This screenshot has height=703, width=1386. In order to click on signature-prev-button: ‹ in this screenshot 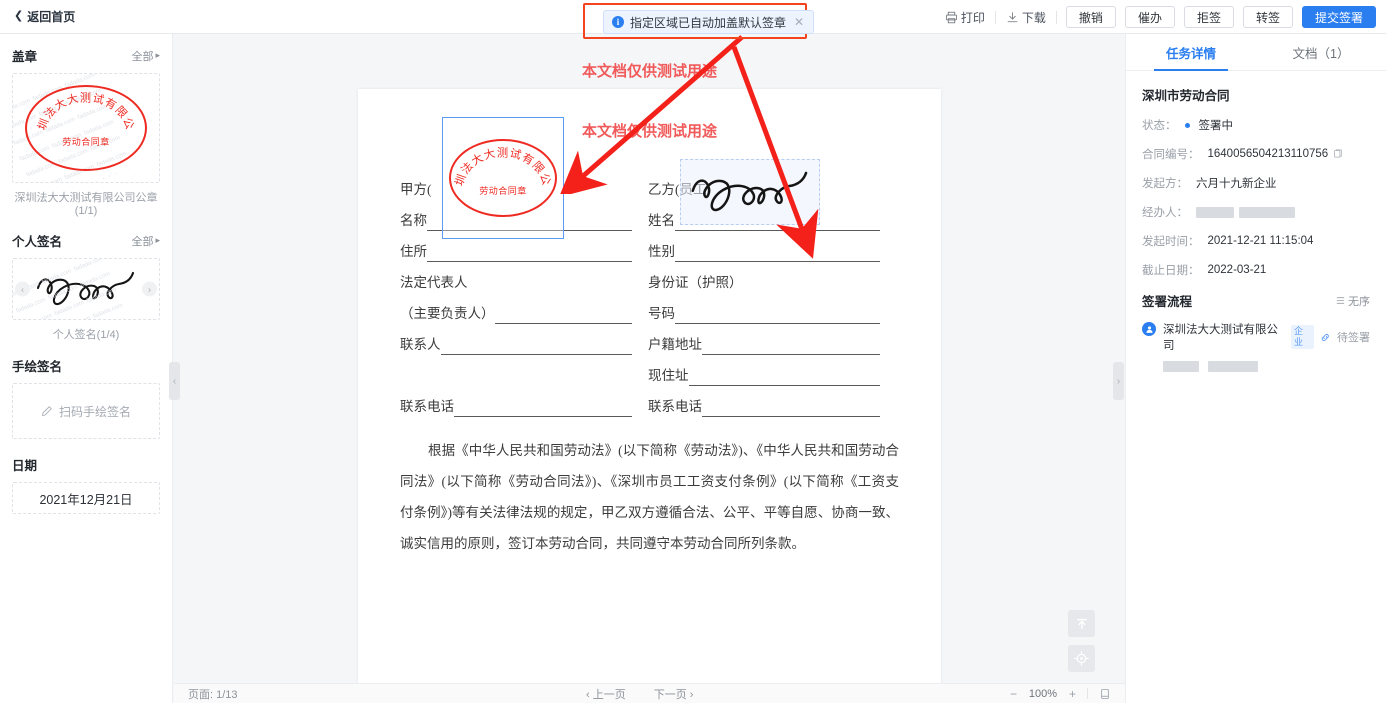, I will do `click(22, 289)`.